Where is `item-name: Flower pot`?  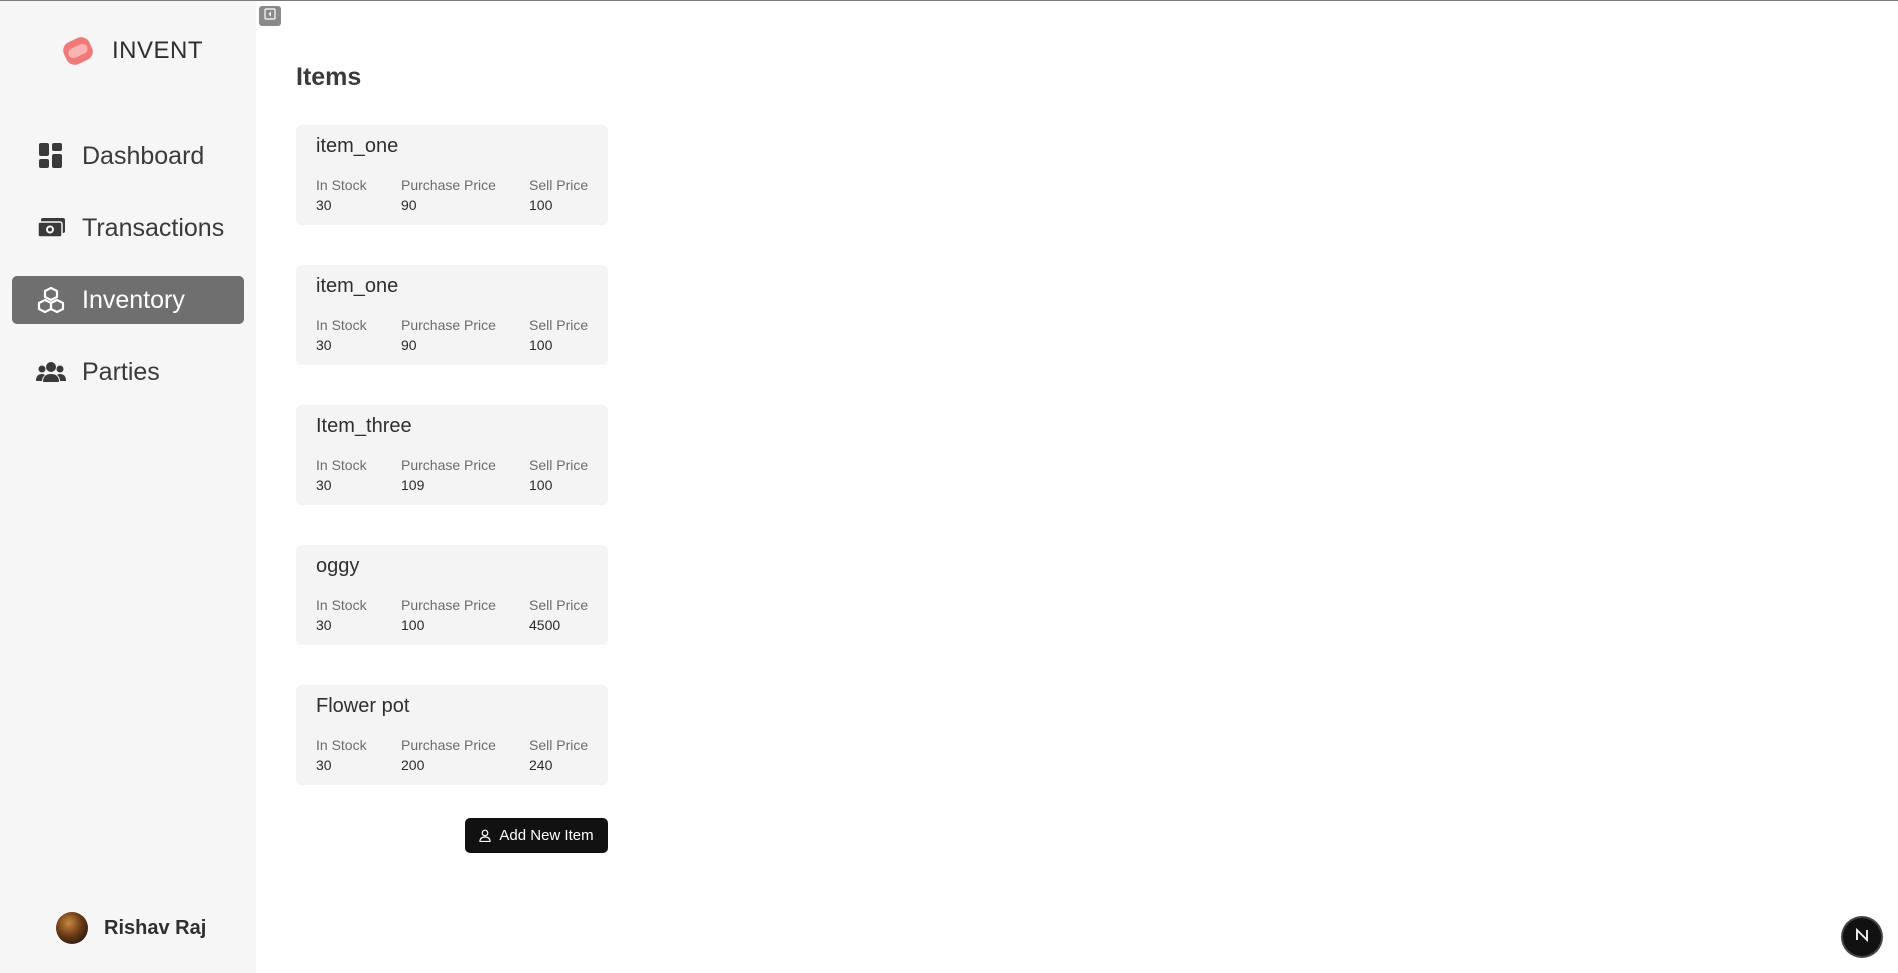 item-name: Flower pot is located at coordinates (363, 706).